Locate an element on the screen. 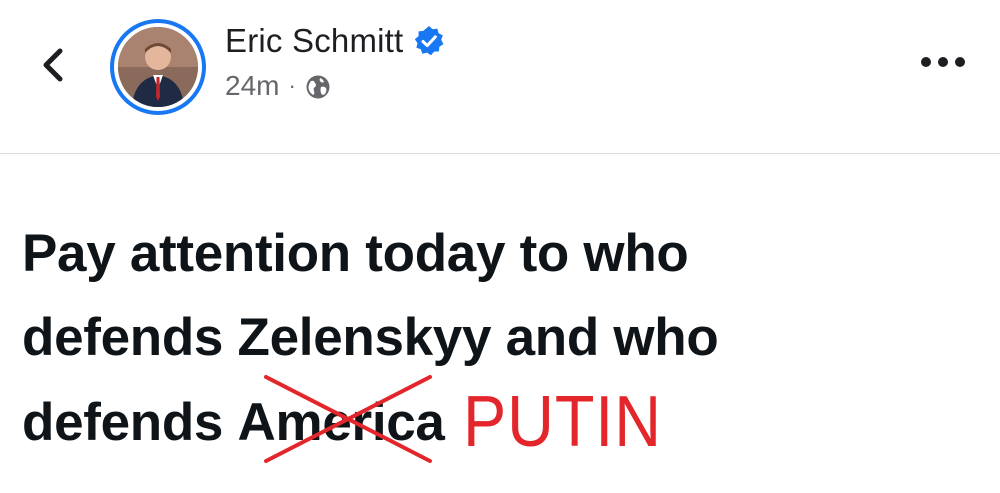 The width and height of the screenshot is (1000, 493). globe-icon is located at coordinates (318, 87).